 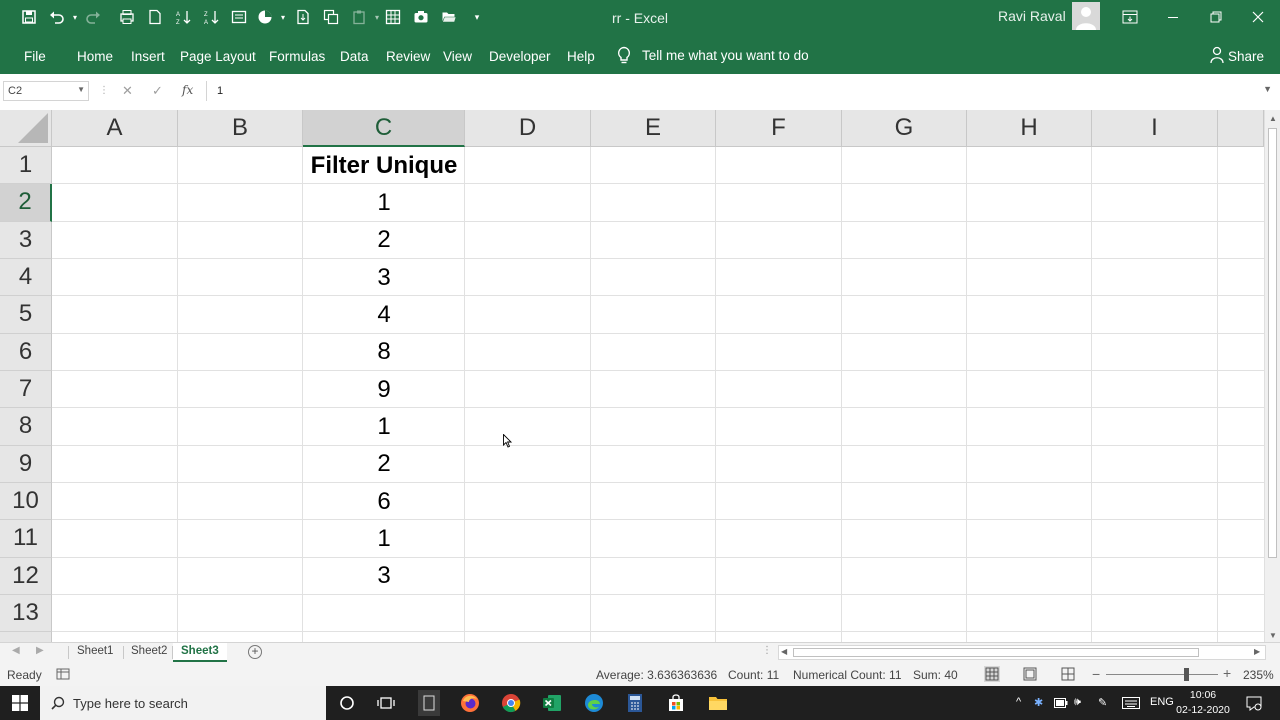 I want to click on task-view-icon, so click(x=386, y=703).